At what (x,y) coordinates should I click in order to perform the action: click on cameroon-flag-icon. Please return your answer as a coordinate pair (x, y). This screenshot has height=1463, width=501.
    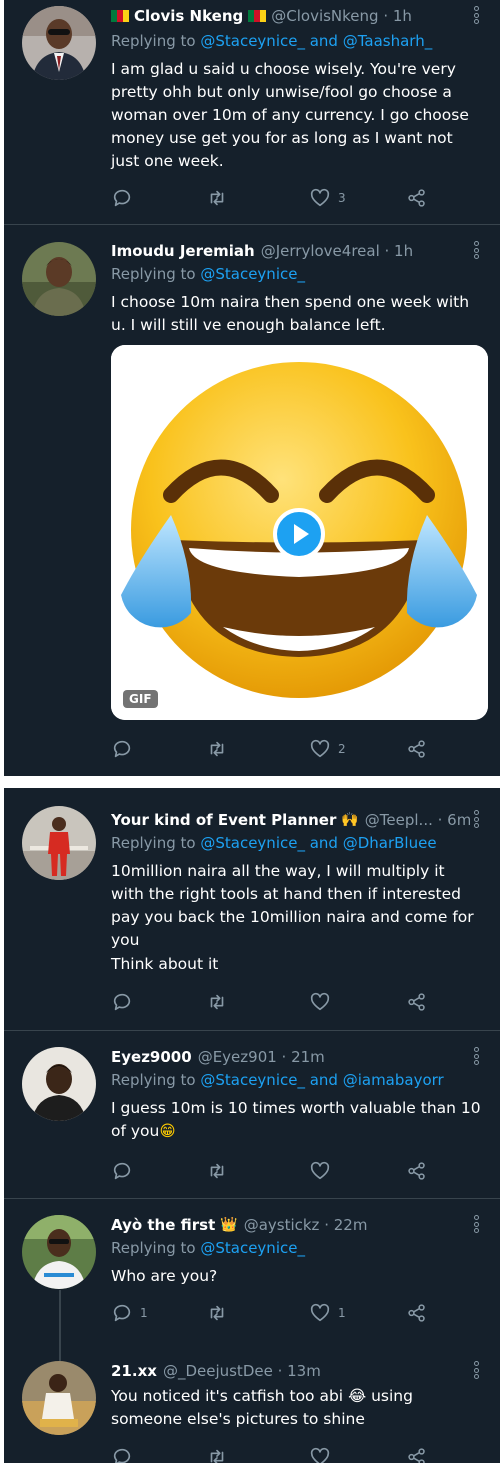
    Looking at the image, I should click on (257, 16).